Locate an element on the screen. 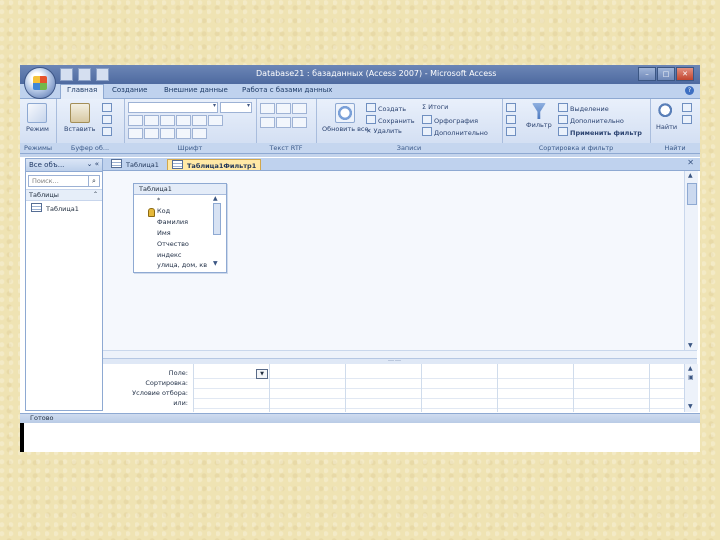  group-font: Шрифт is located at coordinates (190, 126).